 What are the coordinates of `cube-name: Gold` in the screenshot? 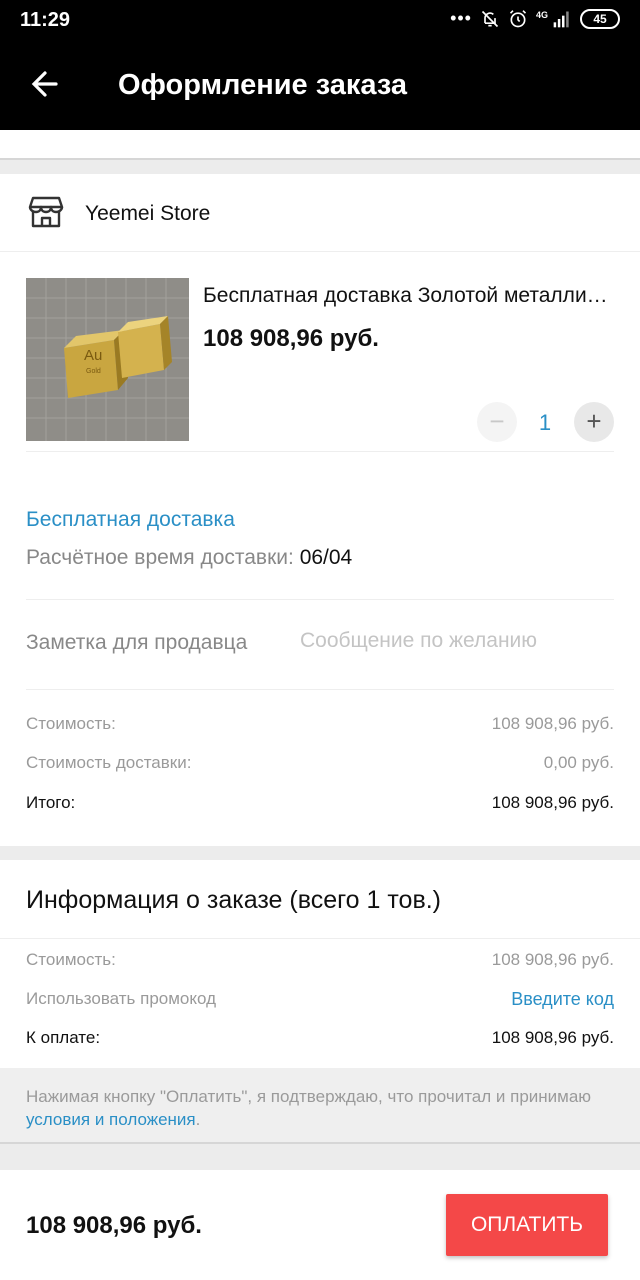 It's located at (93, 371).